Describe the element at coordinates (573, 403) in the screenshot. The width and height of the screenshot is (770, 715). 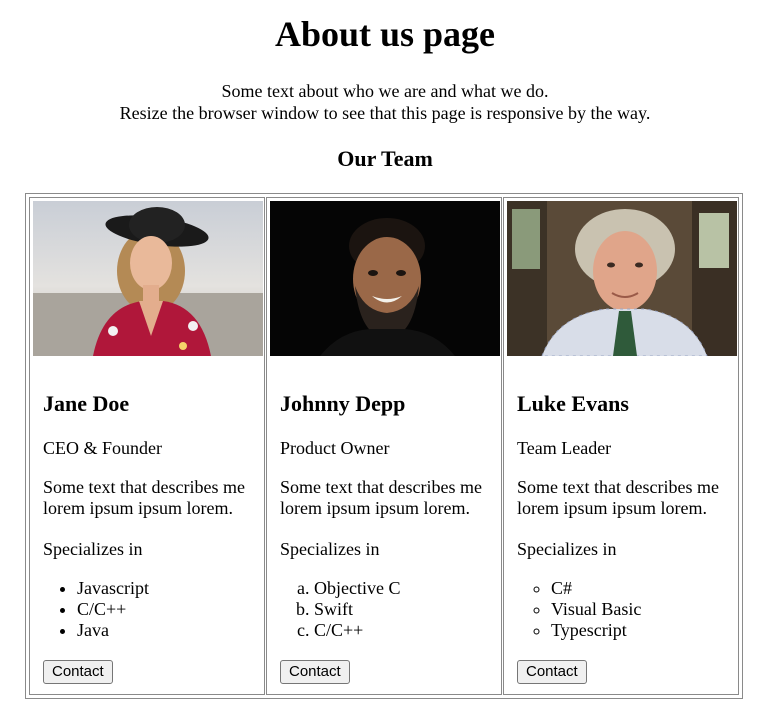
I see `member-name: Luke Evans` at that location.